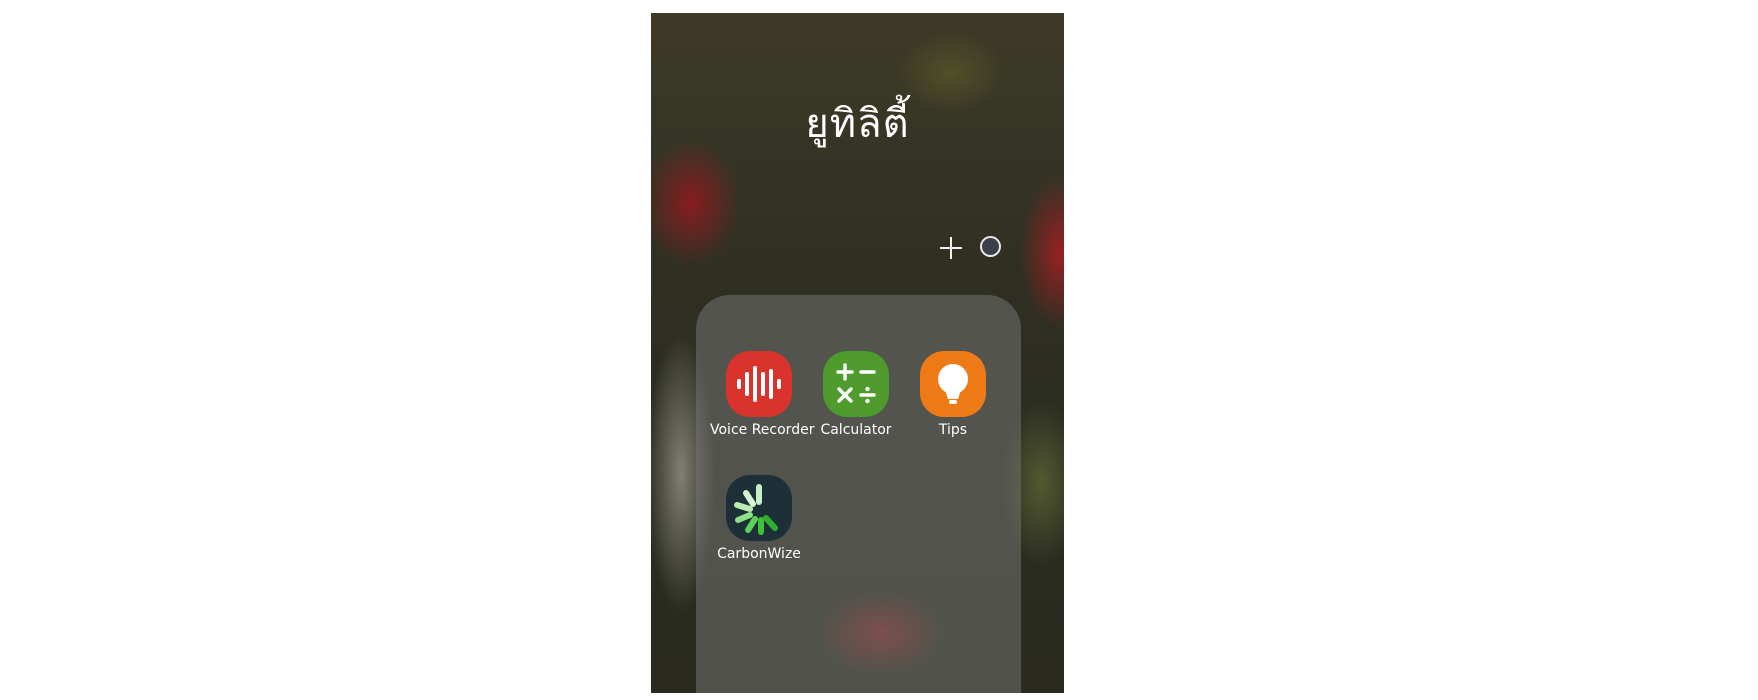 The width and height of the screenshot is (1758, 700). Describe the element at coordinates (857, 123) in the screenshot. I see `folder-title: ยูทิลิตี้` at that location.